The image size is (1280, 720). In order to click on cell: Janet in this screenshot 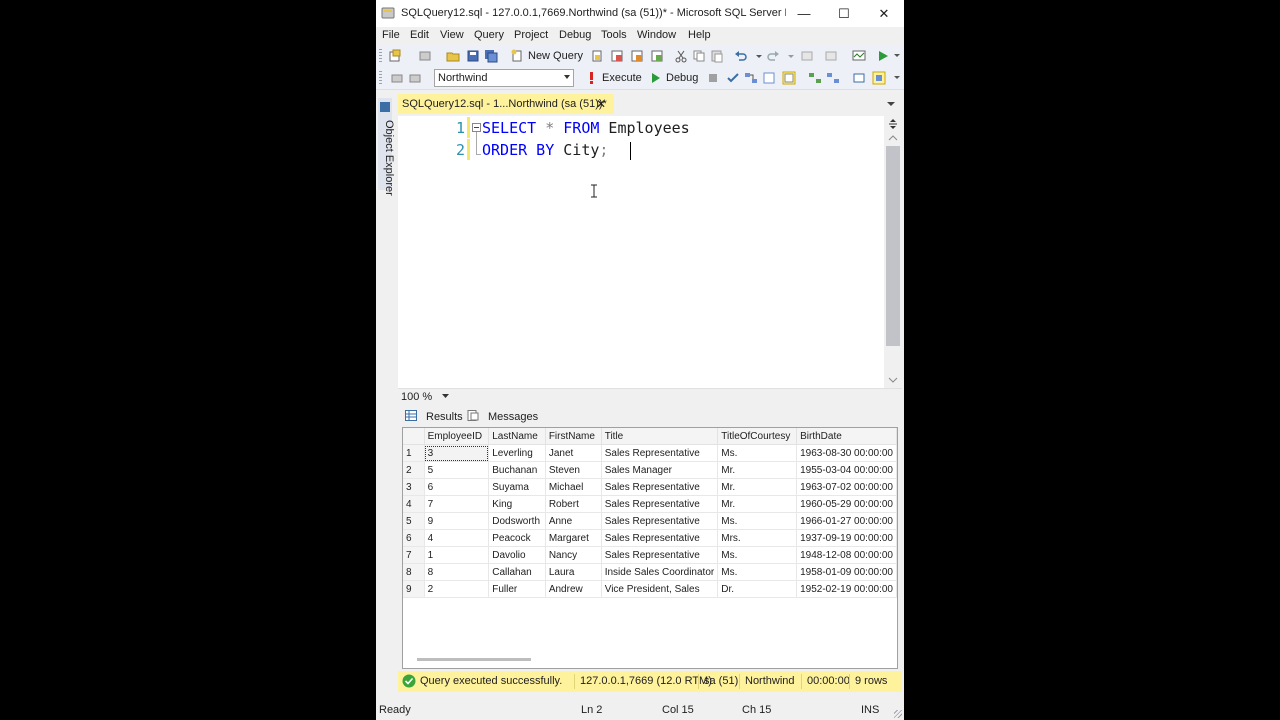, I will do `click(573, 453)`.